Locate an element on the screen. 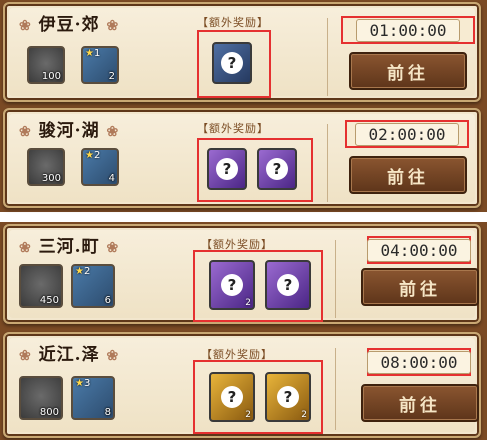  painting-reward: ★1 2 is located at coordinates (100, 65).